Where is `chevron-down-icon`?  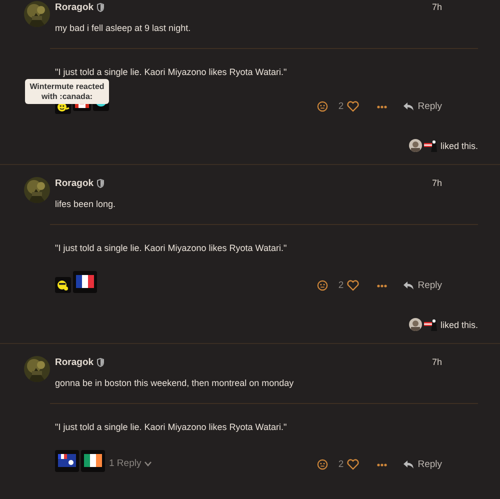 chevron-down-icon is located at coordinates (148, 463).